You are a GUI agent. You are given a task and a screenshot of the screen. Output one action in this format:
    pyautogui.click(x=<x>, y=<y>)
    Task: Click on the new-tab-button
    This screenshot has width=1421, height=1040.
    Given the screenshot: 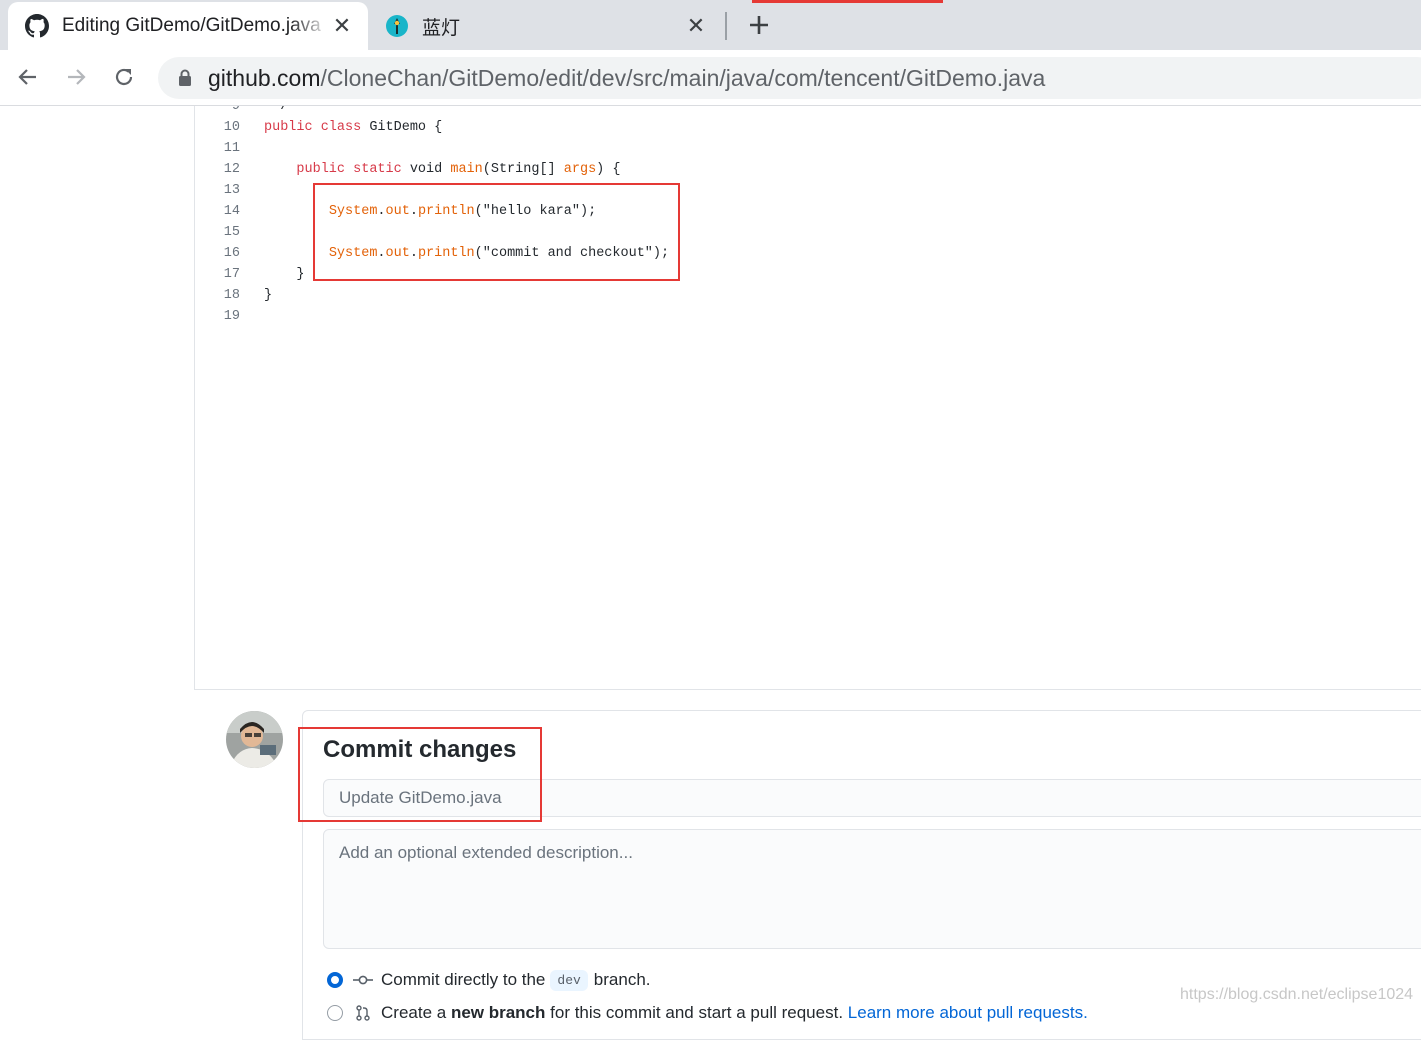 What is the action you would take?
    pyautogui.click(x=759, y=25)
    